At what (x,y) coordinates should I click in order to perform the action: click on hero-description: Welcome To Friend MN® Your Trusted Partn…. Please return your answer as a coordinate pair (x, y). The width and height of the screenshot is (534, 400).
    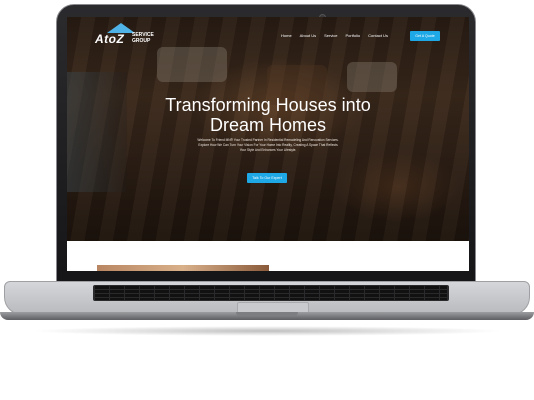
    Looking at the image, I should click on (268, 145).